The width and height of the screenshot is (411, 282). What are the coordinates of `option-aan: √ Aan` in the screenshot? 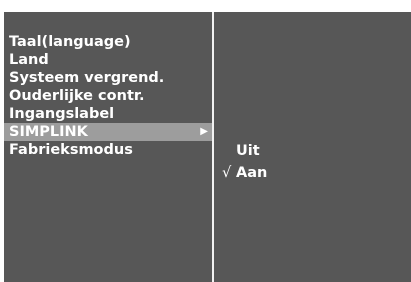 It's located at (312, 173).